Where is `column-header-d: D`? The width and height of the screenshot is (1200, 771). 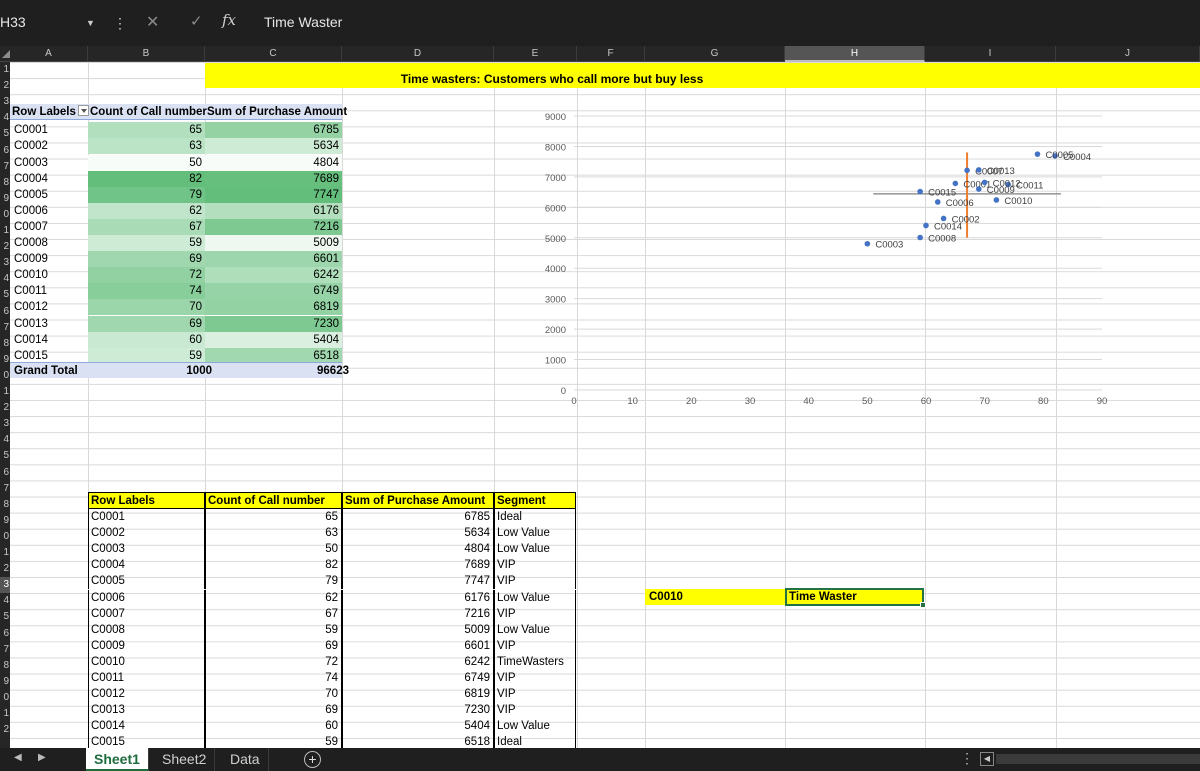 column-header-d: D is located at coordinates (418, 54).